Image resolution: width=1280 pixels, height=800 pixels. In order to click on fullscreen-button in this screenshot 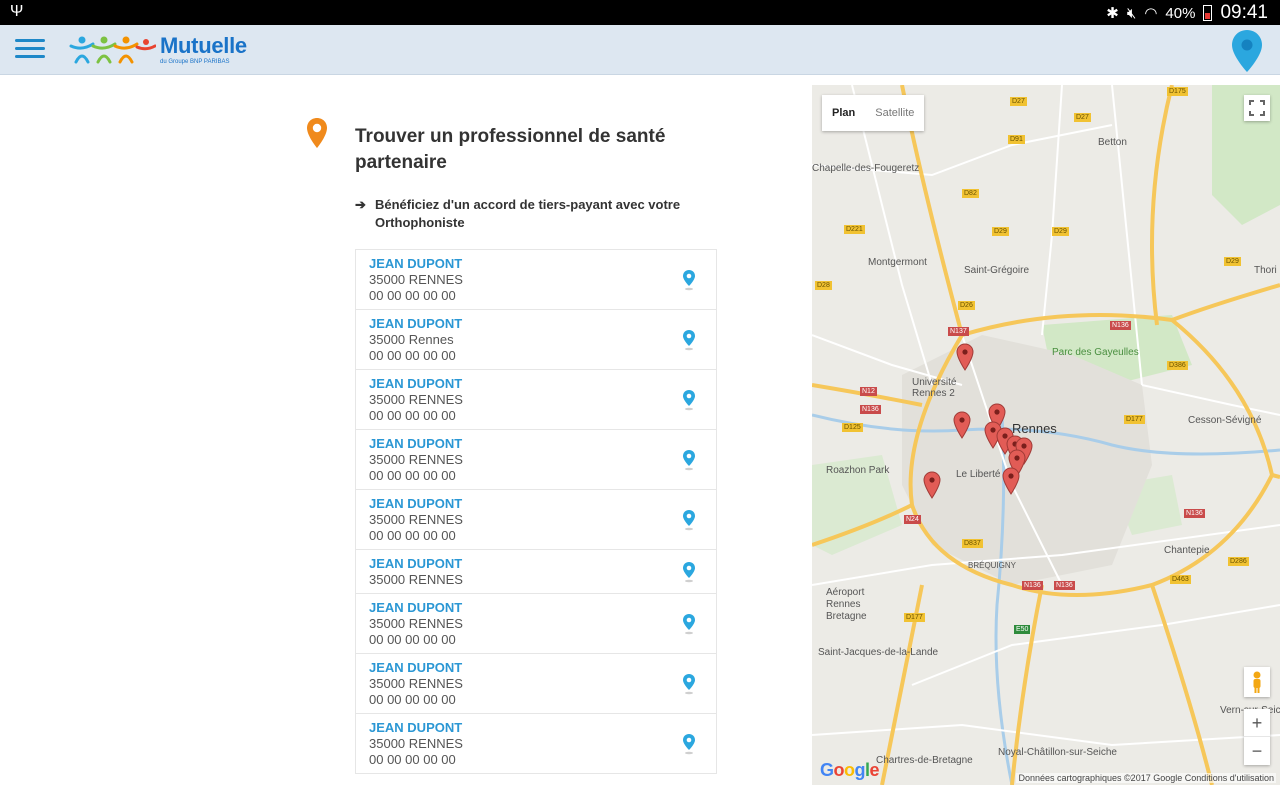, I will do `click(1257, 108)`.